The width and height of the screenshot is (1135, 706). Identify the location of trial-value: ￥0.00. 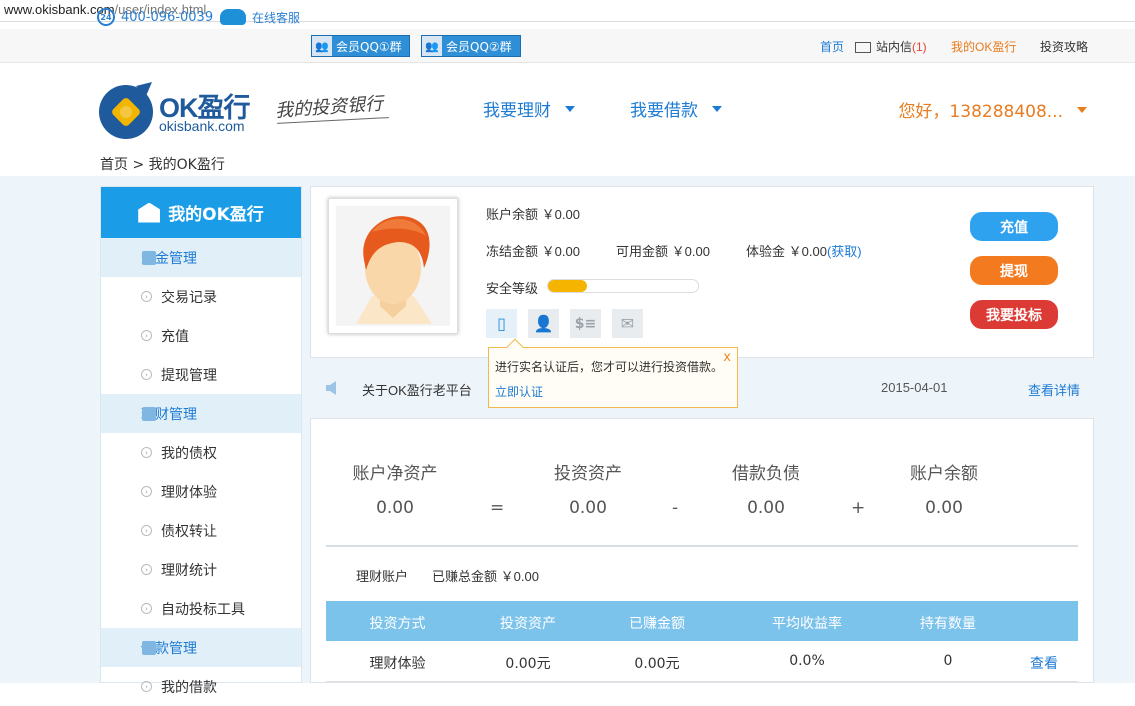
(807, 251).